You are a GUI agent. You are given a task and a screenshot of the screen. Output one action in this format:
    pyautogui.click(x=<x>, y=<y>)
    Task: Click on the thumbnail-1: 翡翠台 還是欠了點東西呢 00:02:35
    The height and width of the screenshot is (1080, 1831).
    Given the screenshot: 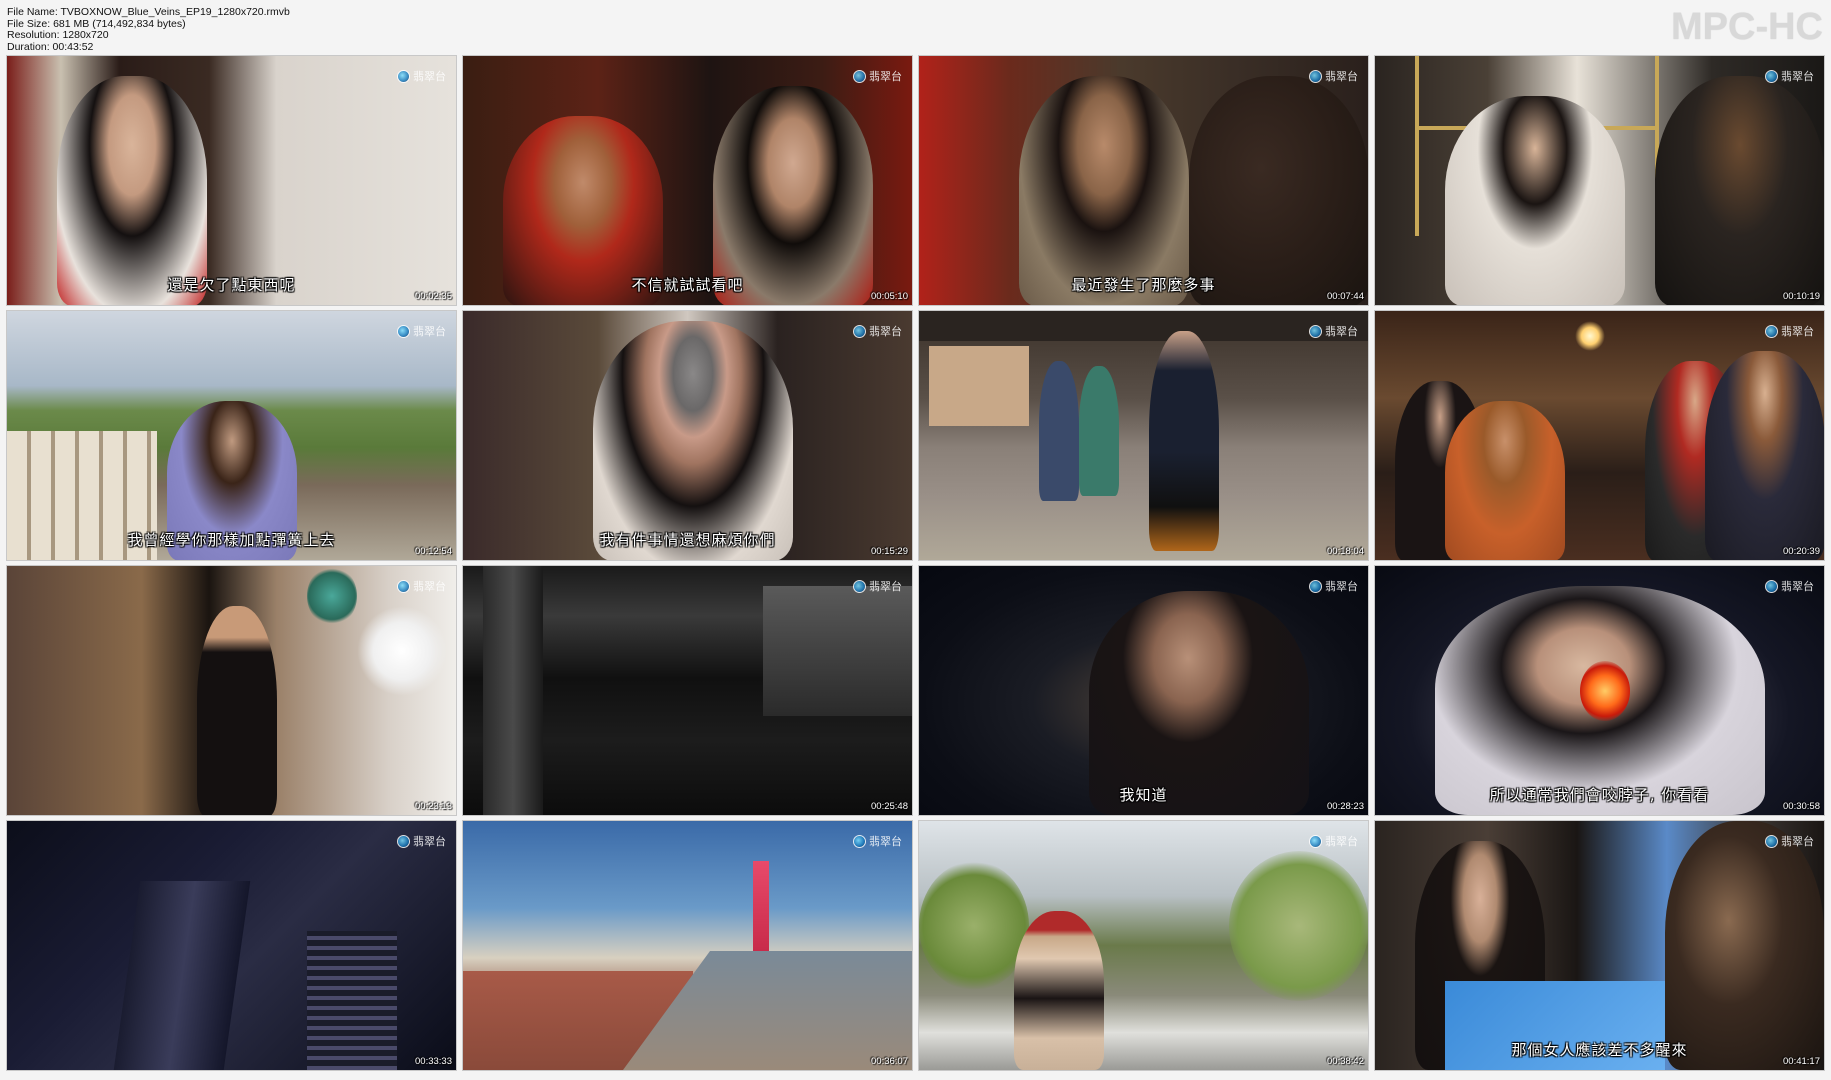 What is the action you would take?
    pyautogui.click(x=231, y=180)
    